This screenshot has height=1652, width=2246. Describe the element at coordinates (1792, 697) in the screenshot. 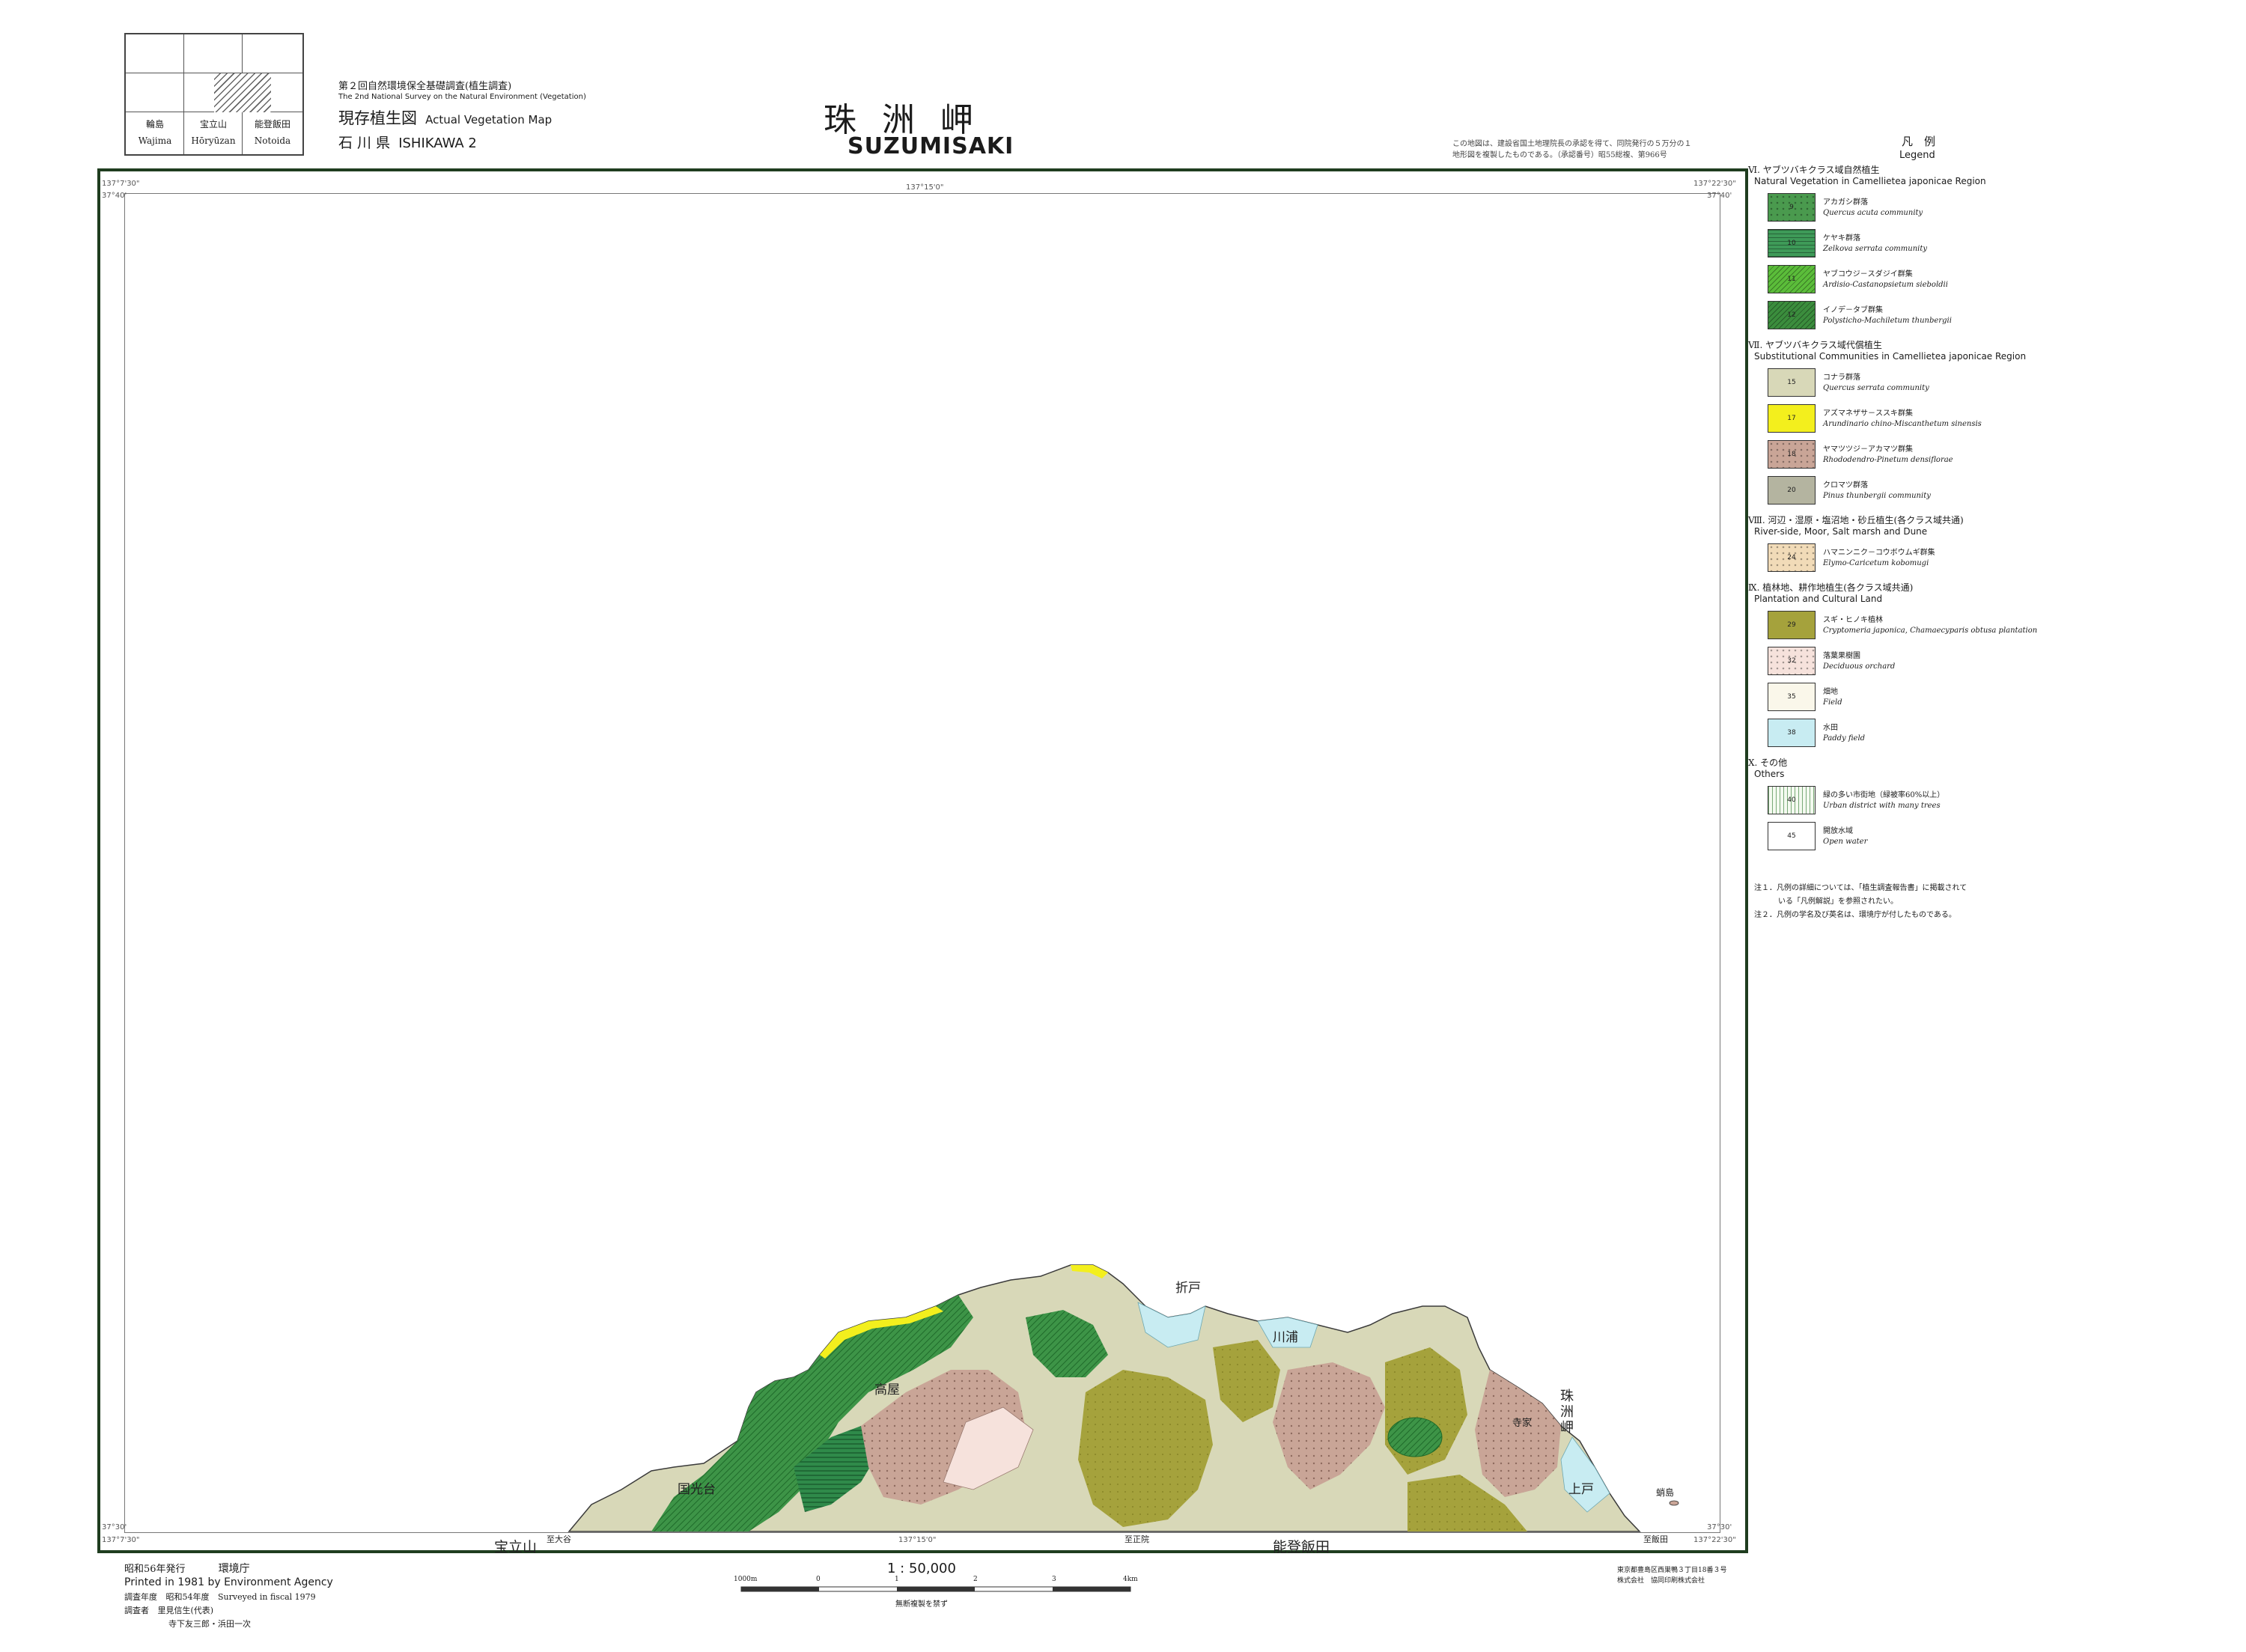

I see `legend-swatch: 35` at that location.